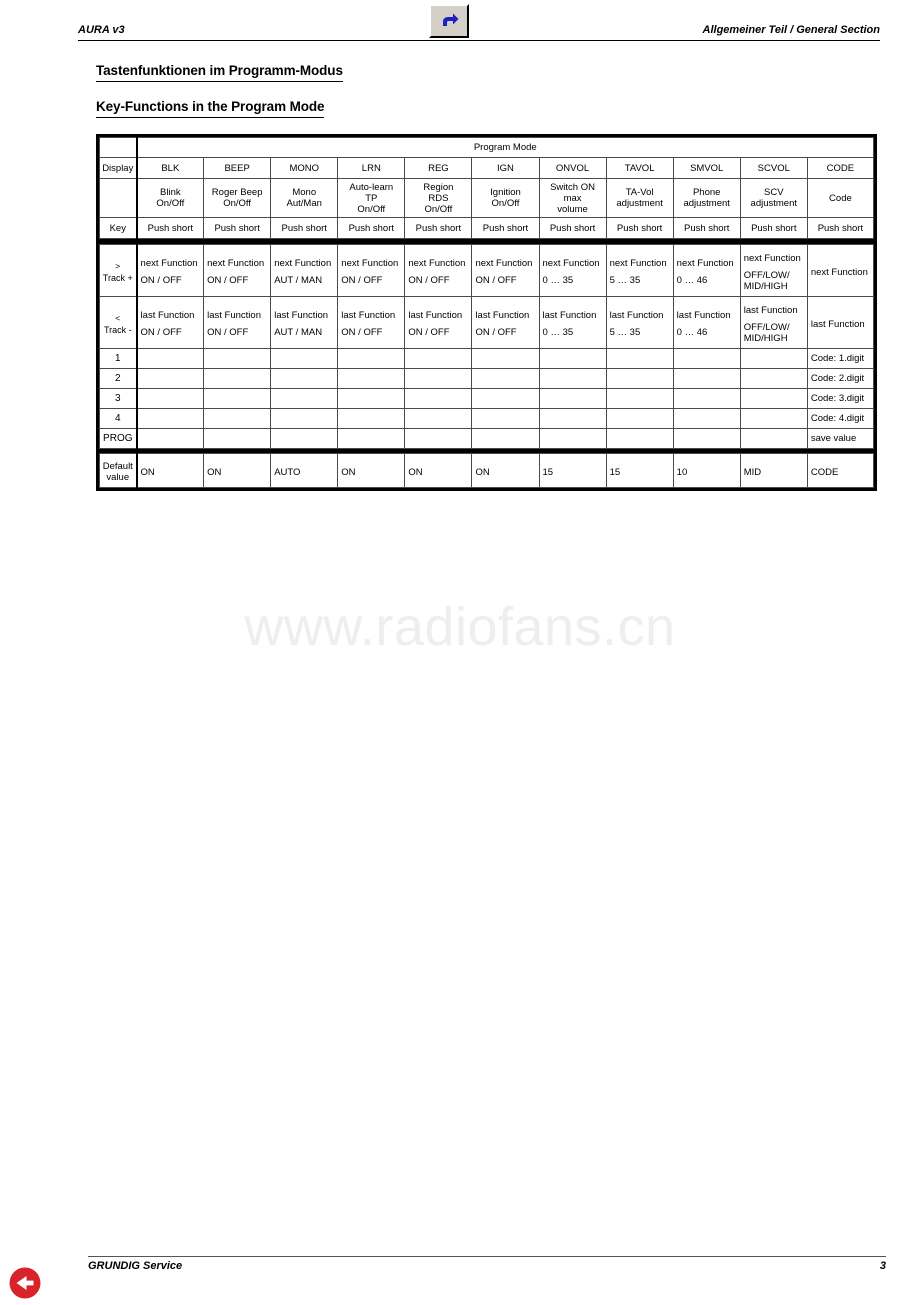  I want to click on c2-lrn, so click(371, 378).